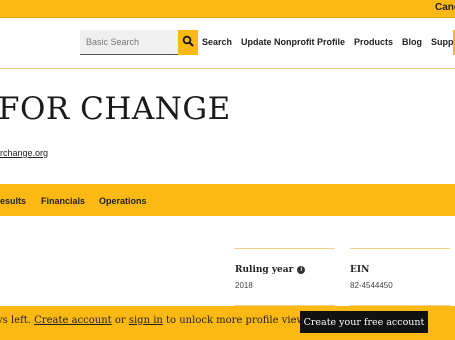  Describe the element at coordinates (13, 201) in the screenshot. I see `tab-results: esults` at that location.